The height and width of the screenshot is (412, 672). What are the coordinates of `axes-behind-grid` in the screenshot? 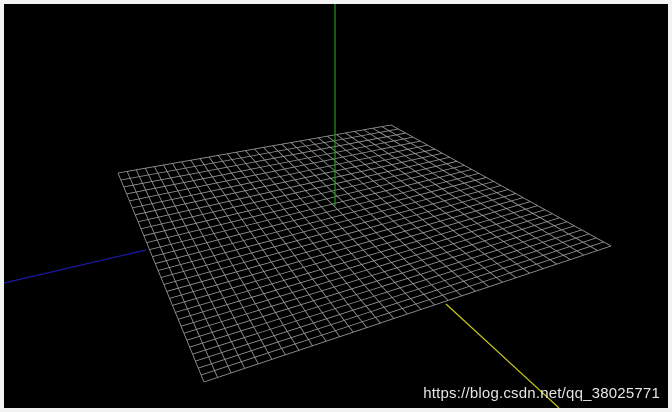 It's located at (75, 266).